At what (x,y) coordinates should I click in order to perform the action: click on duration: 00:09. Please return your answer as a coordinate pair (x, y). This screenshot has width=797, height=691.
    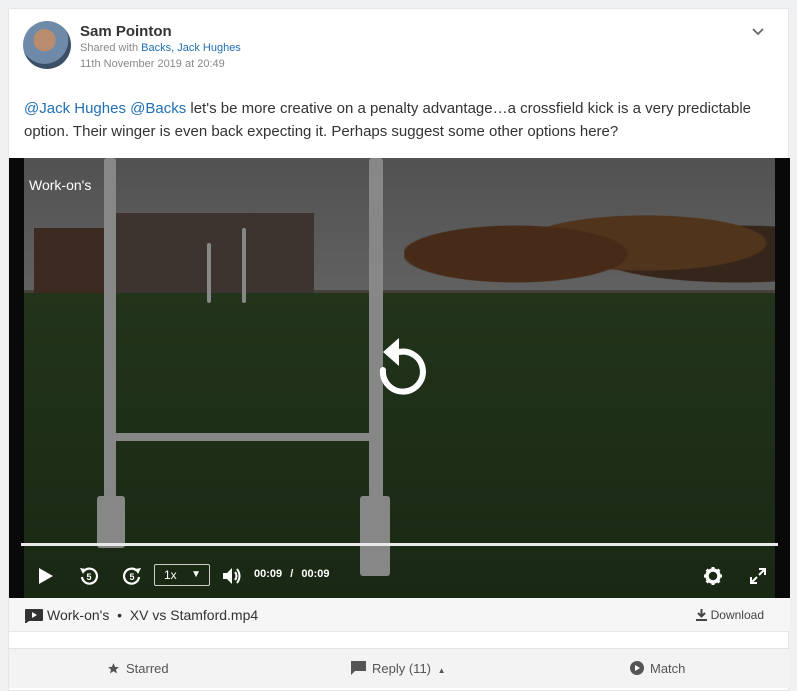
    Looking at the image, I should click on (315, 574).